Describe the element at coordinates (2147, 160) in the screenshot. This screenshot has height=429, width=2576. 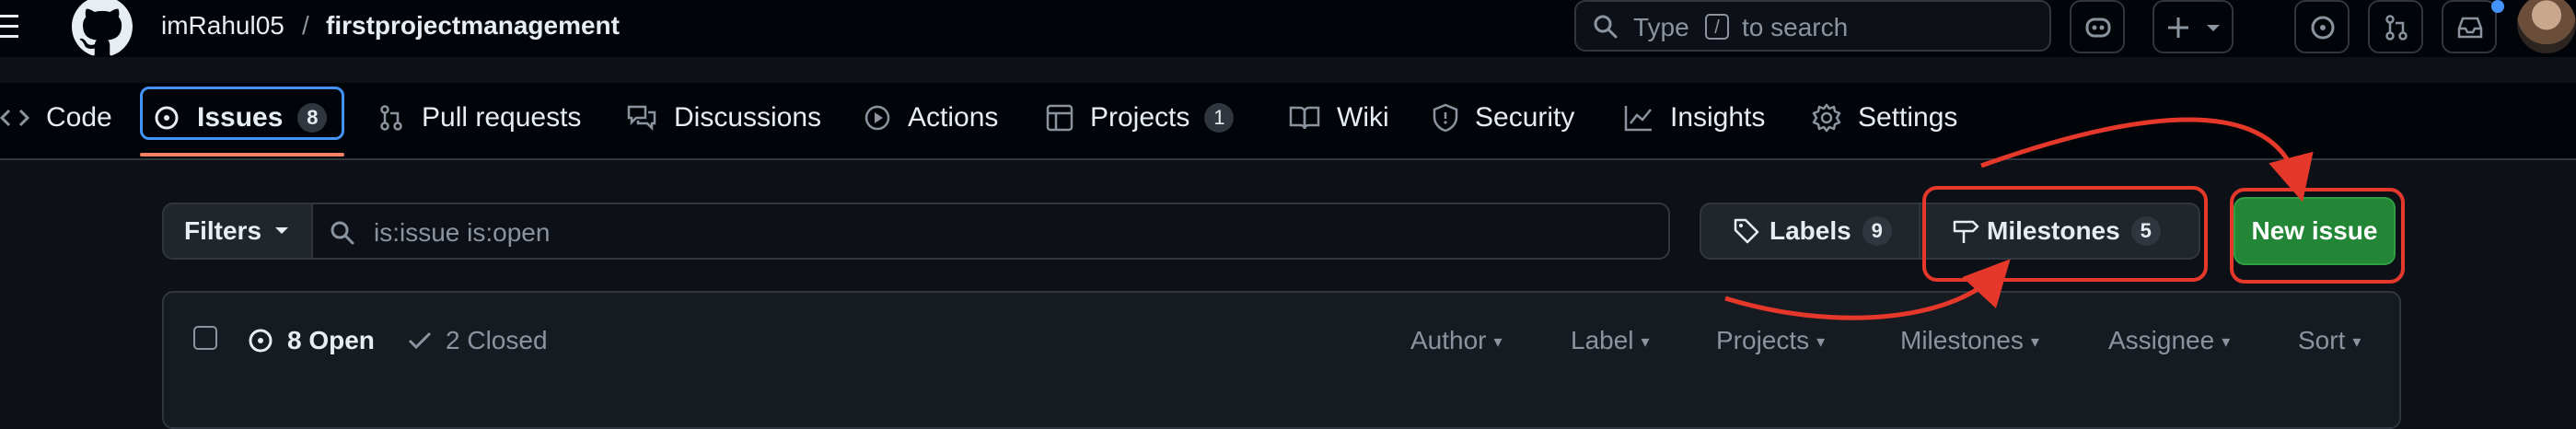
I see `arrow-to-new-issue` at that location.